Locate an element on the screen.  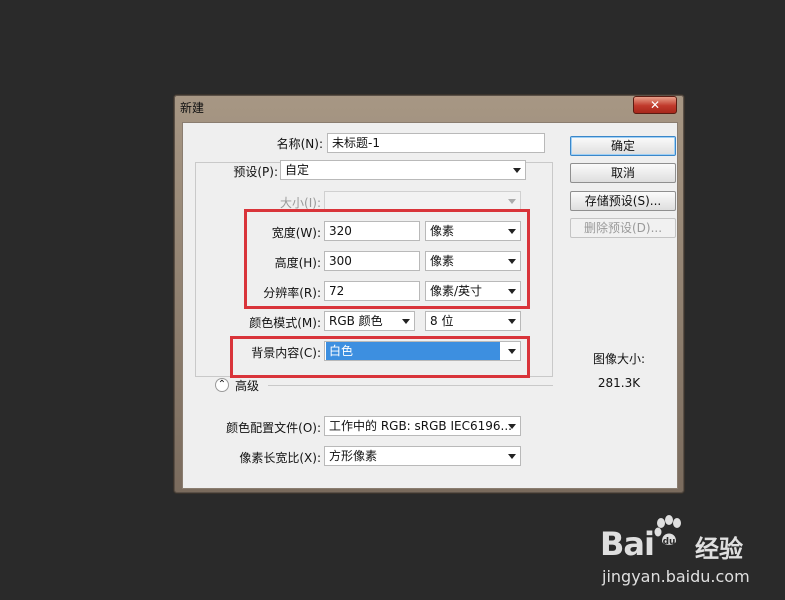
watermark-url: jingyan.baidu.com is located at coordinates (676, 576).